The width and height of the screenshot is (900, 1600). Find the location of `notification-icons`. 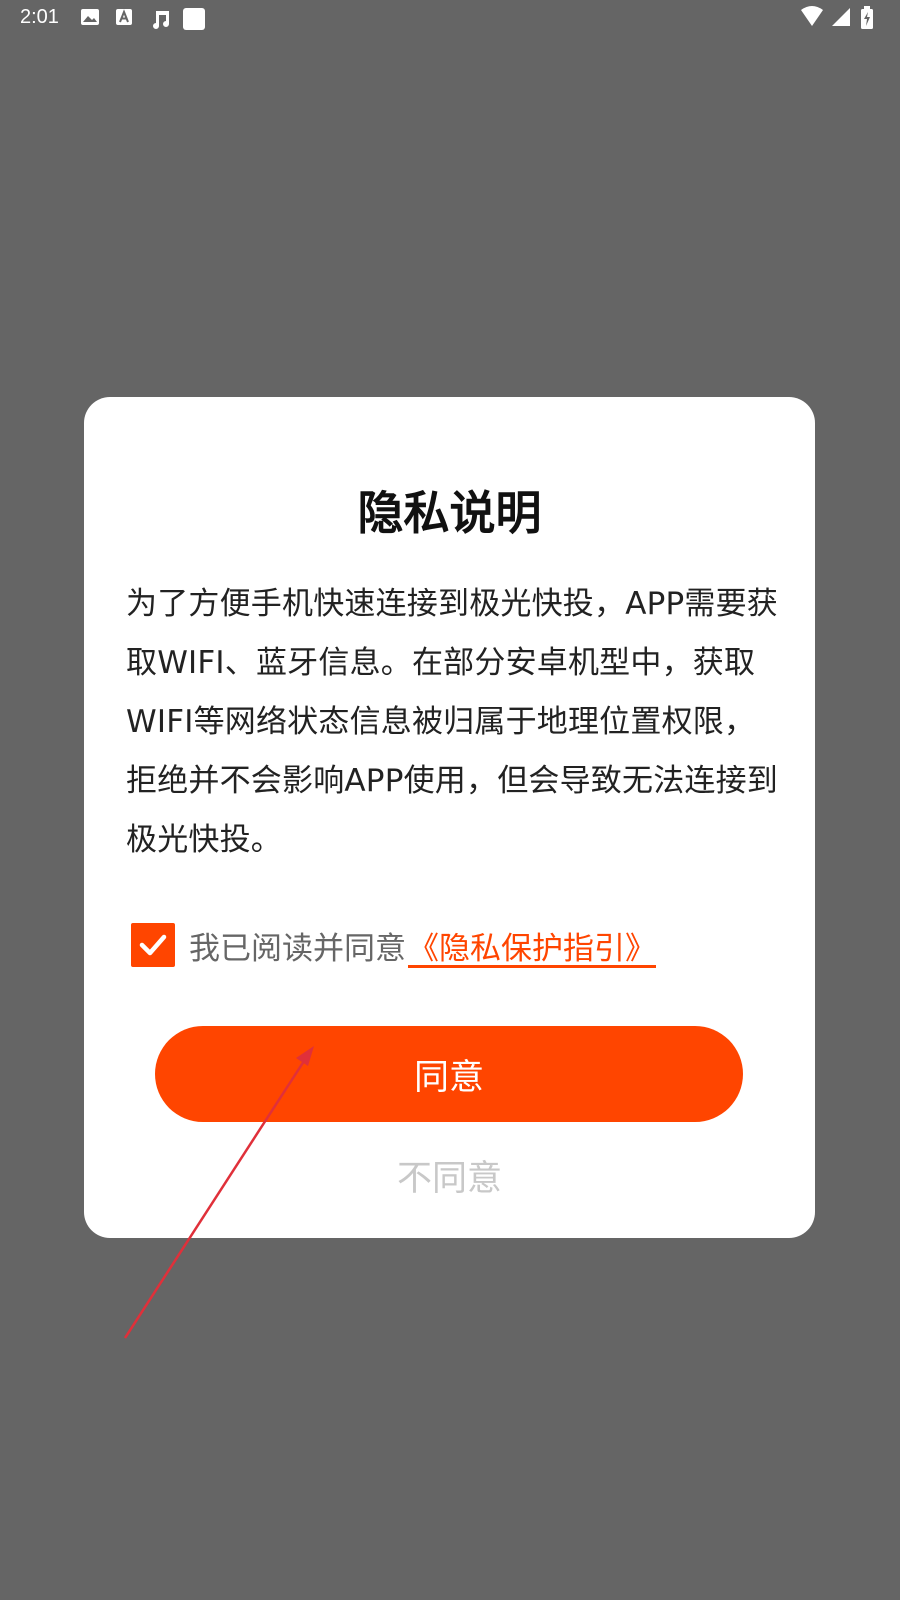

notification-icons is located at coordinates (142, 18).